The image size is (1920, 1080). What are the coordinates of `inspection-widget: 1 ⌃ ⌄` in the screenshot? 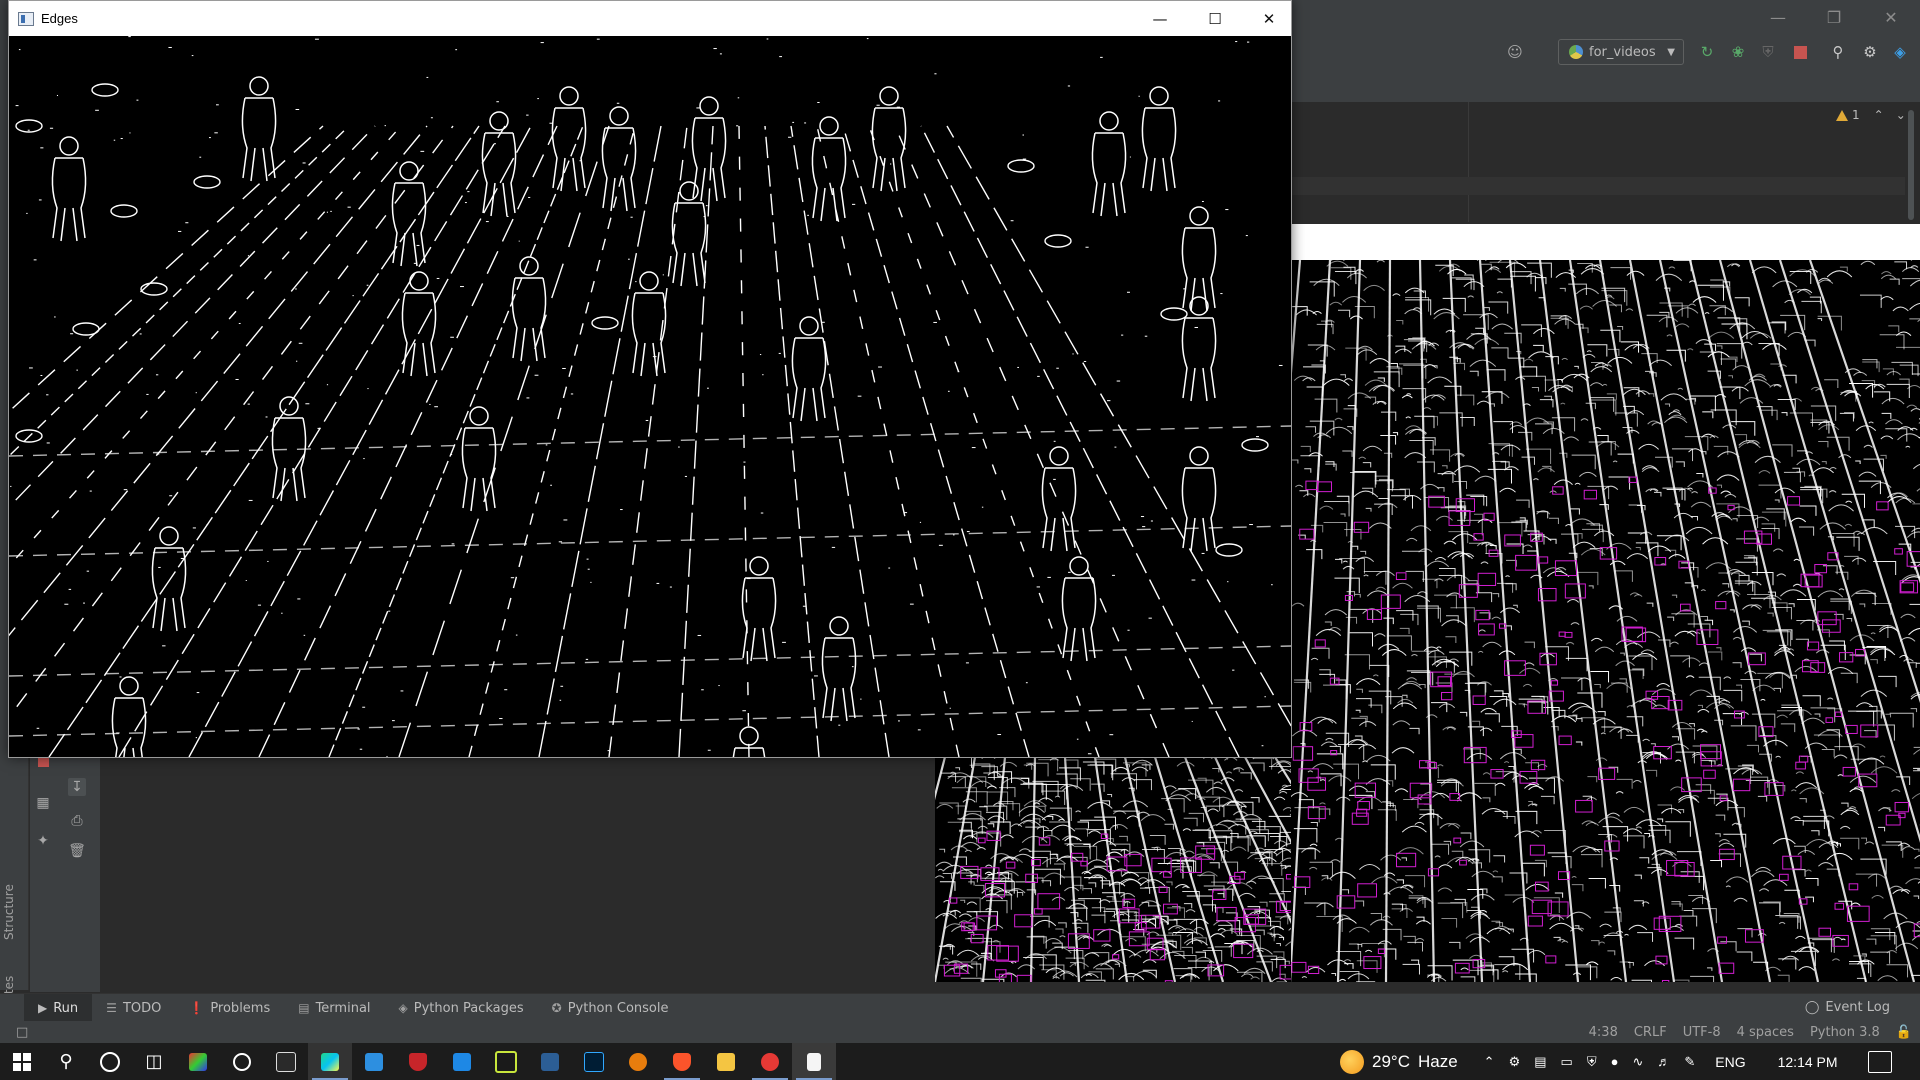 It's located at (1871, 115).